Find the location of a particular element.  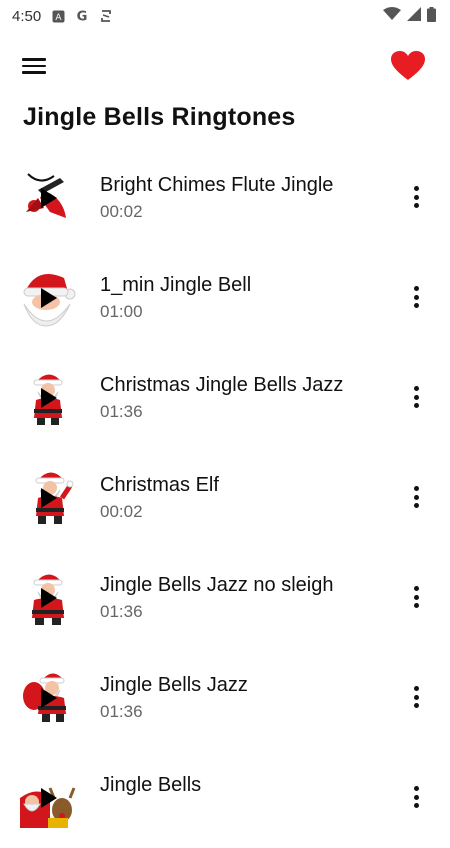

status-right is located at coordinates (409, 16).